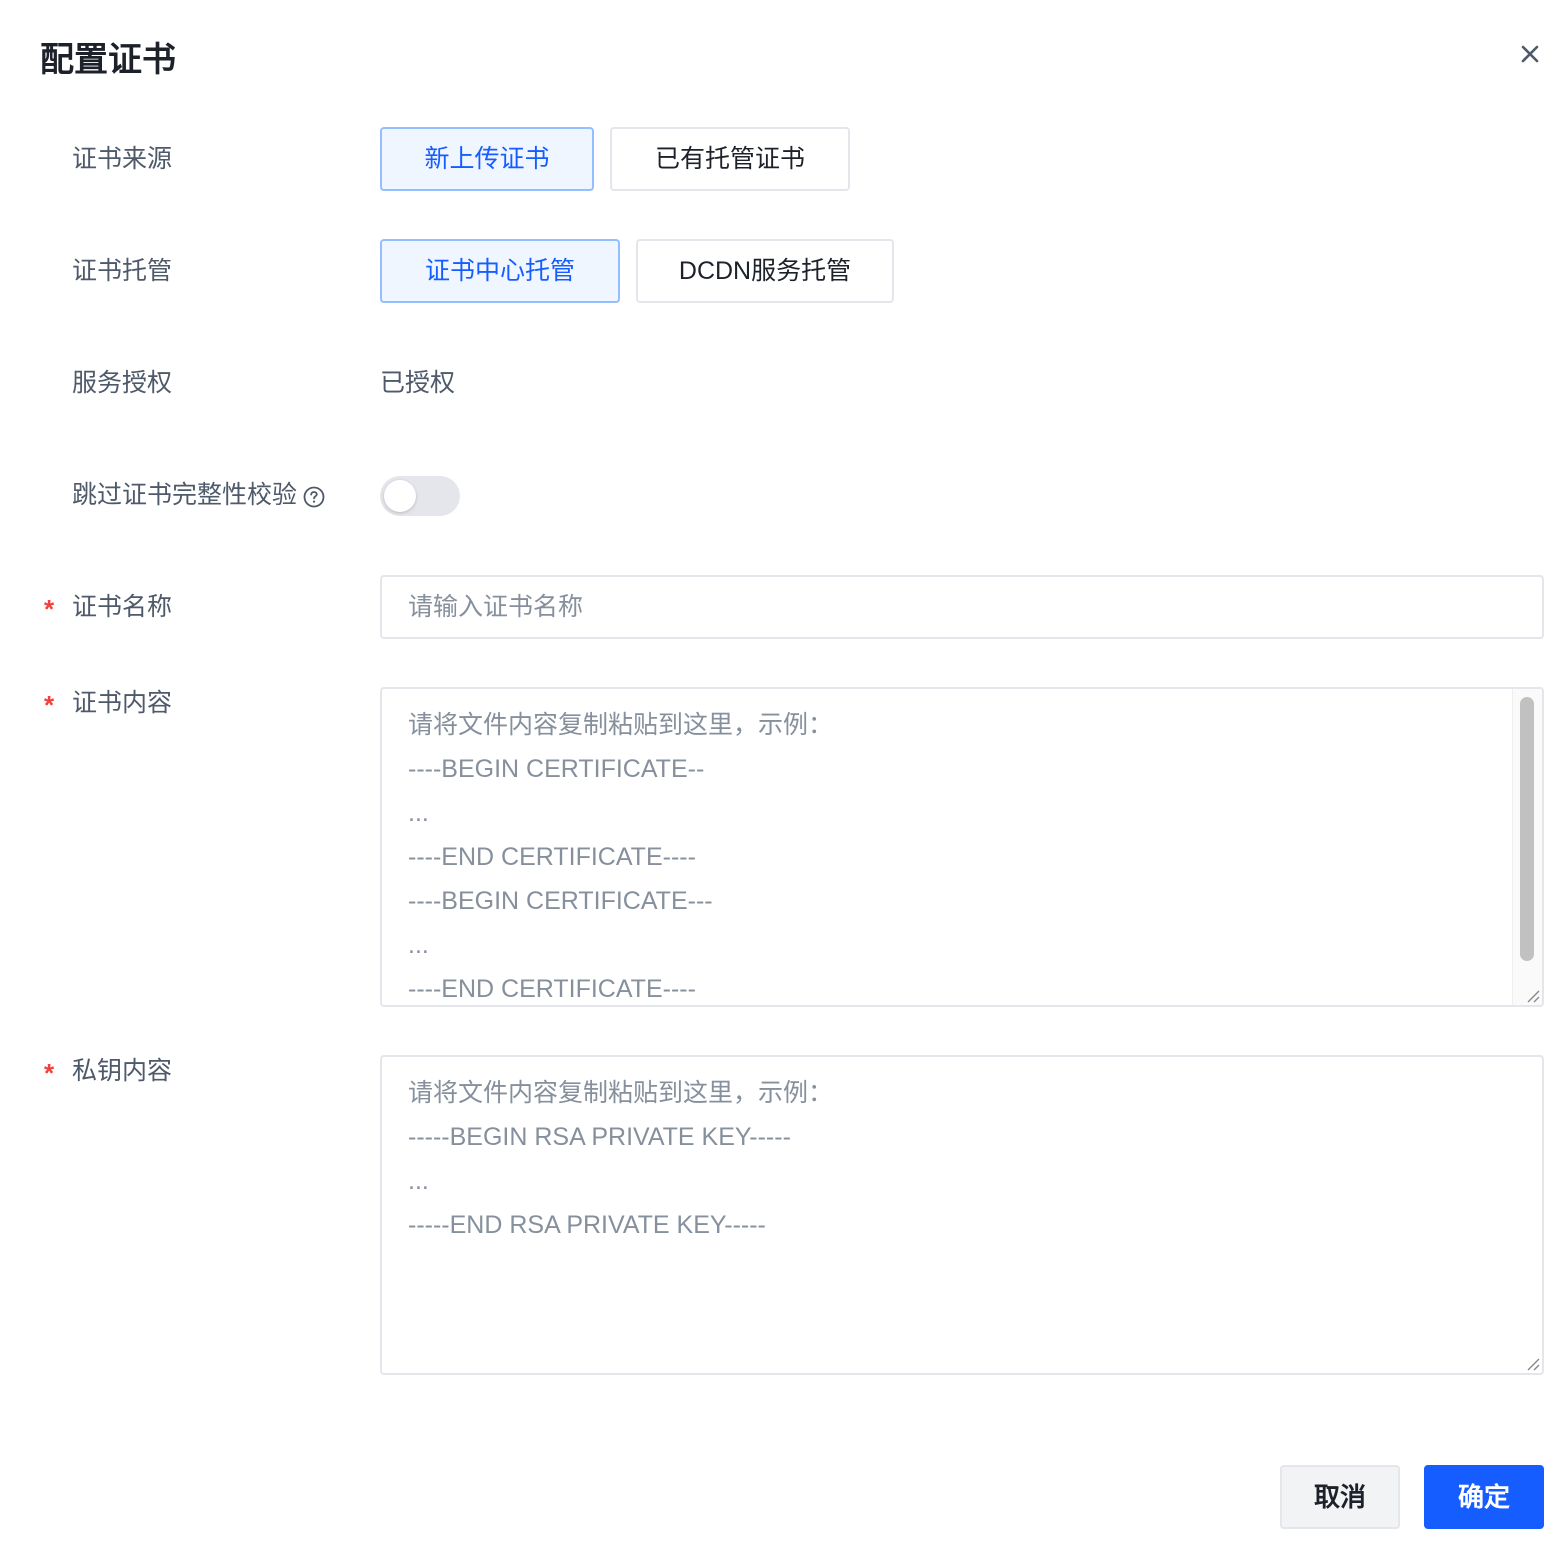  Describe the element at coordinates (400, 496) in the screenshot. I see `toggle-knob` at that location.